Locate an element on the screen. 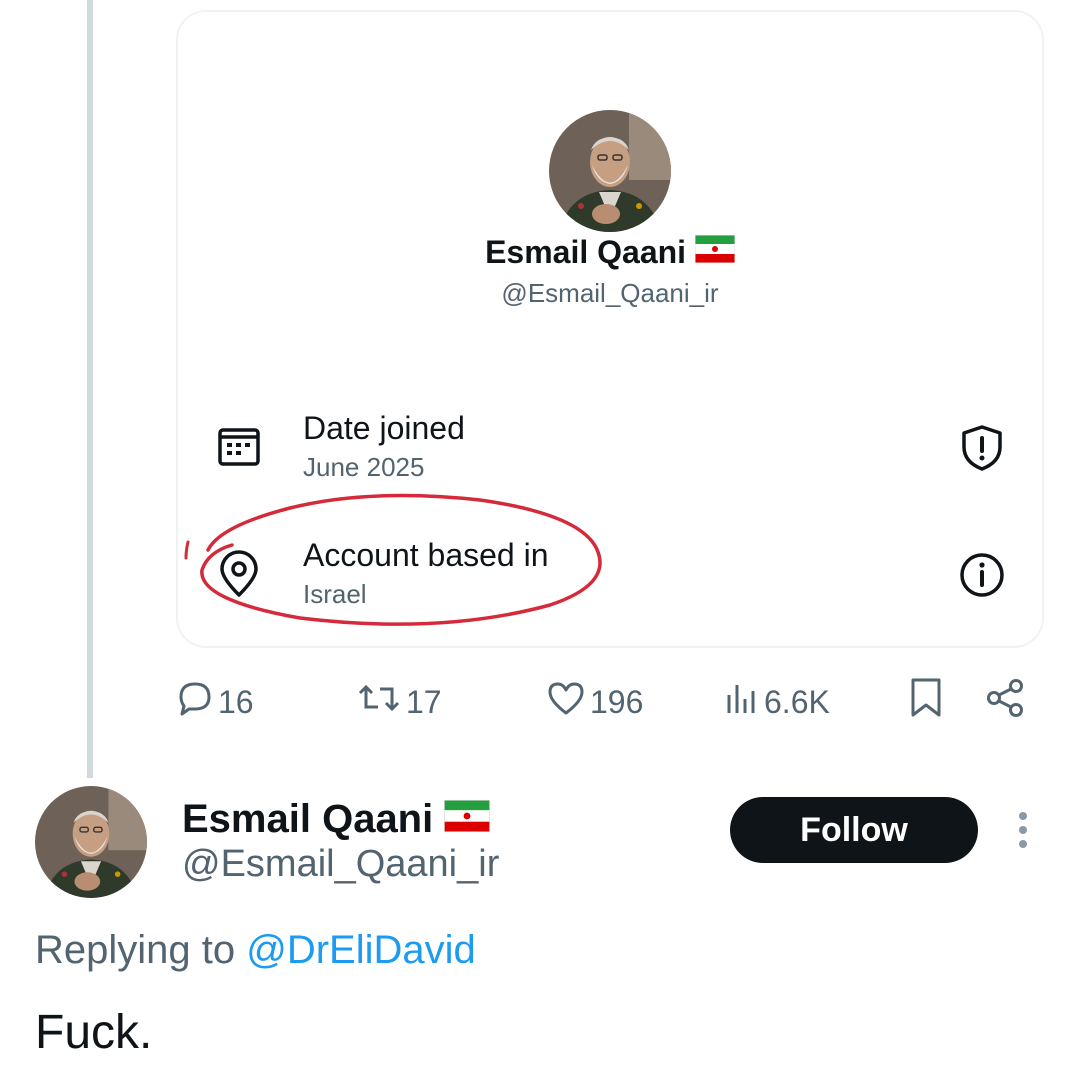 Image resolution: width=1080 pixels, height=1087 pixels. date-joined-label: Date joined is located at coordinates (384, 428).